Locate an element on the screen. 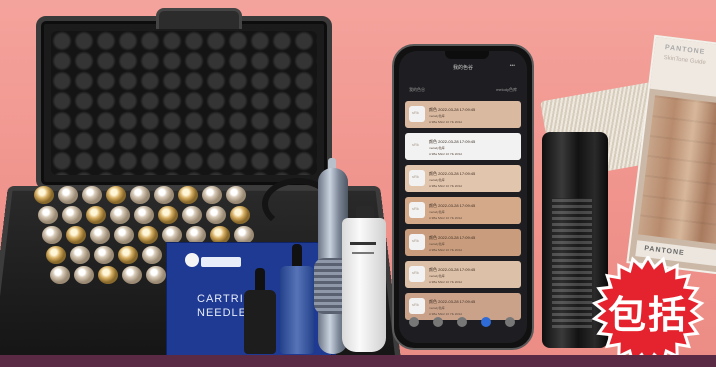 This screenshot has width=716, height=367. cream-tube is located at coordinates (364, 285).